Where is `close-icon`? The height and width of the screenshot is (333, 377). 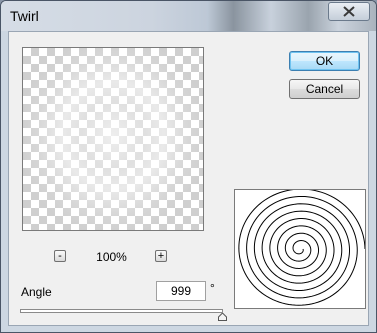
close-icon is located at coordinates (349, 11).